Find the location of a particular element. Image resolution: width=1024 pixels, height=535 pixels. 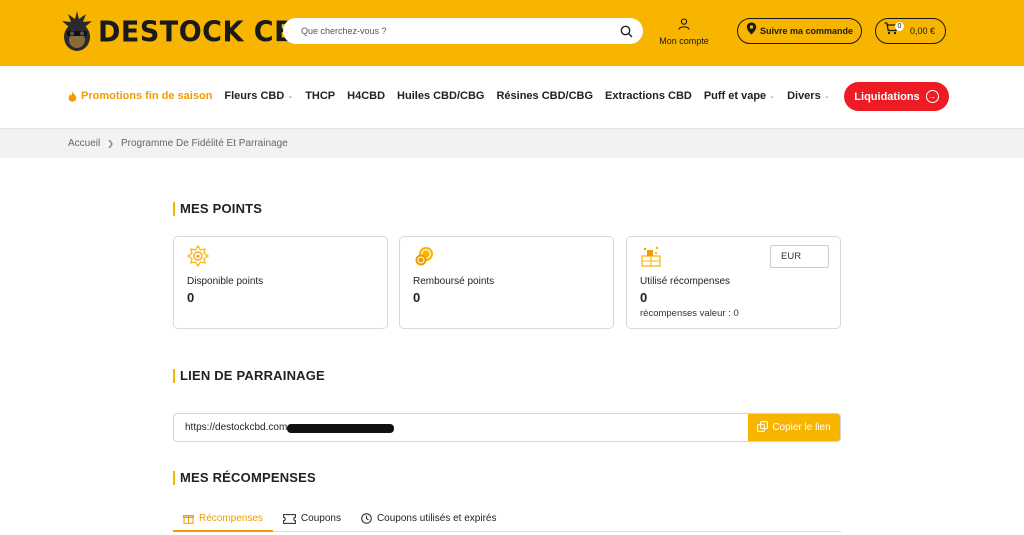

fire-icon is located at coordinates (72, 96).